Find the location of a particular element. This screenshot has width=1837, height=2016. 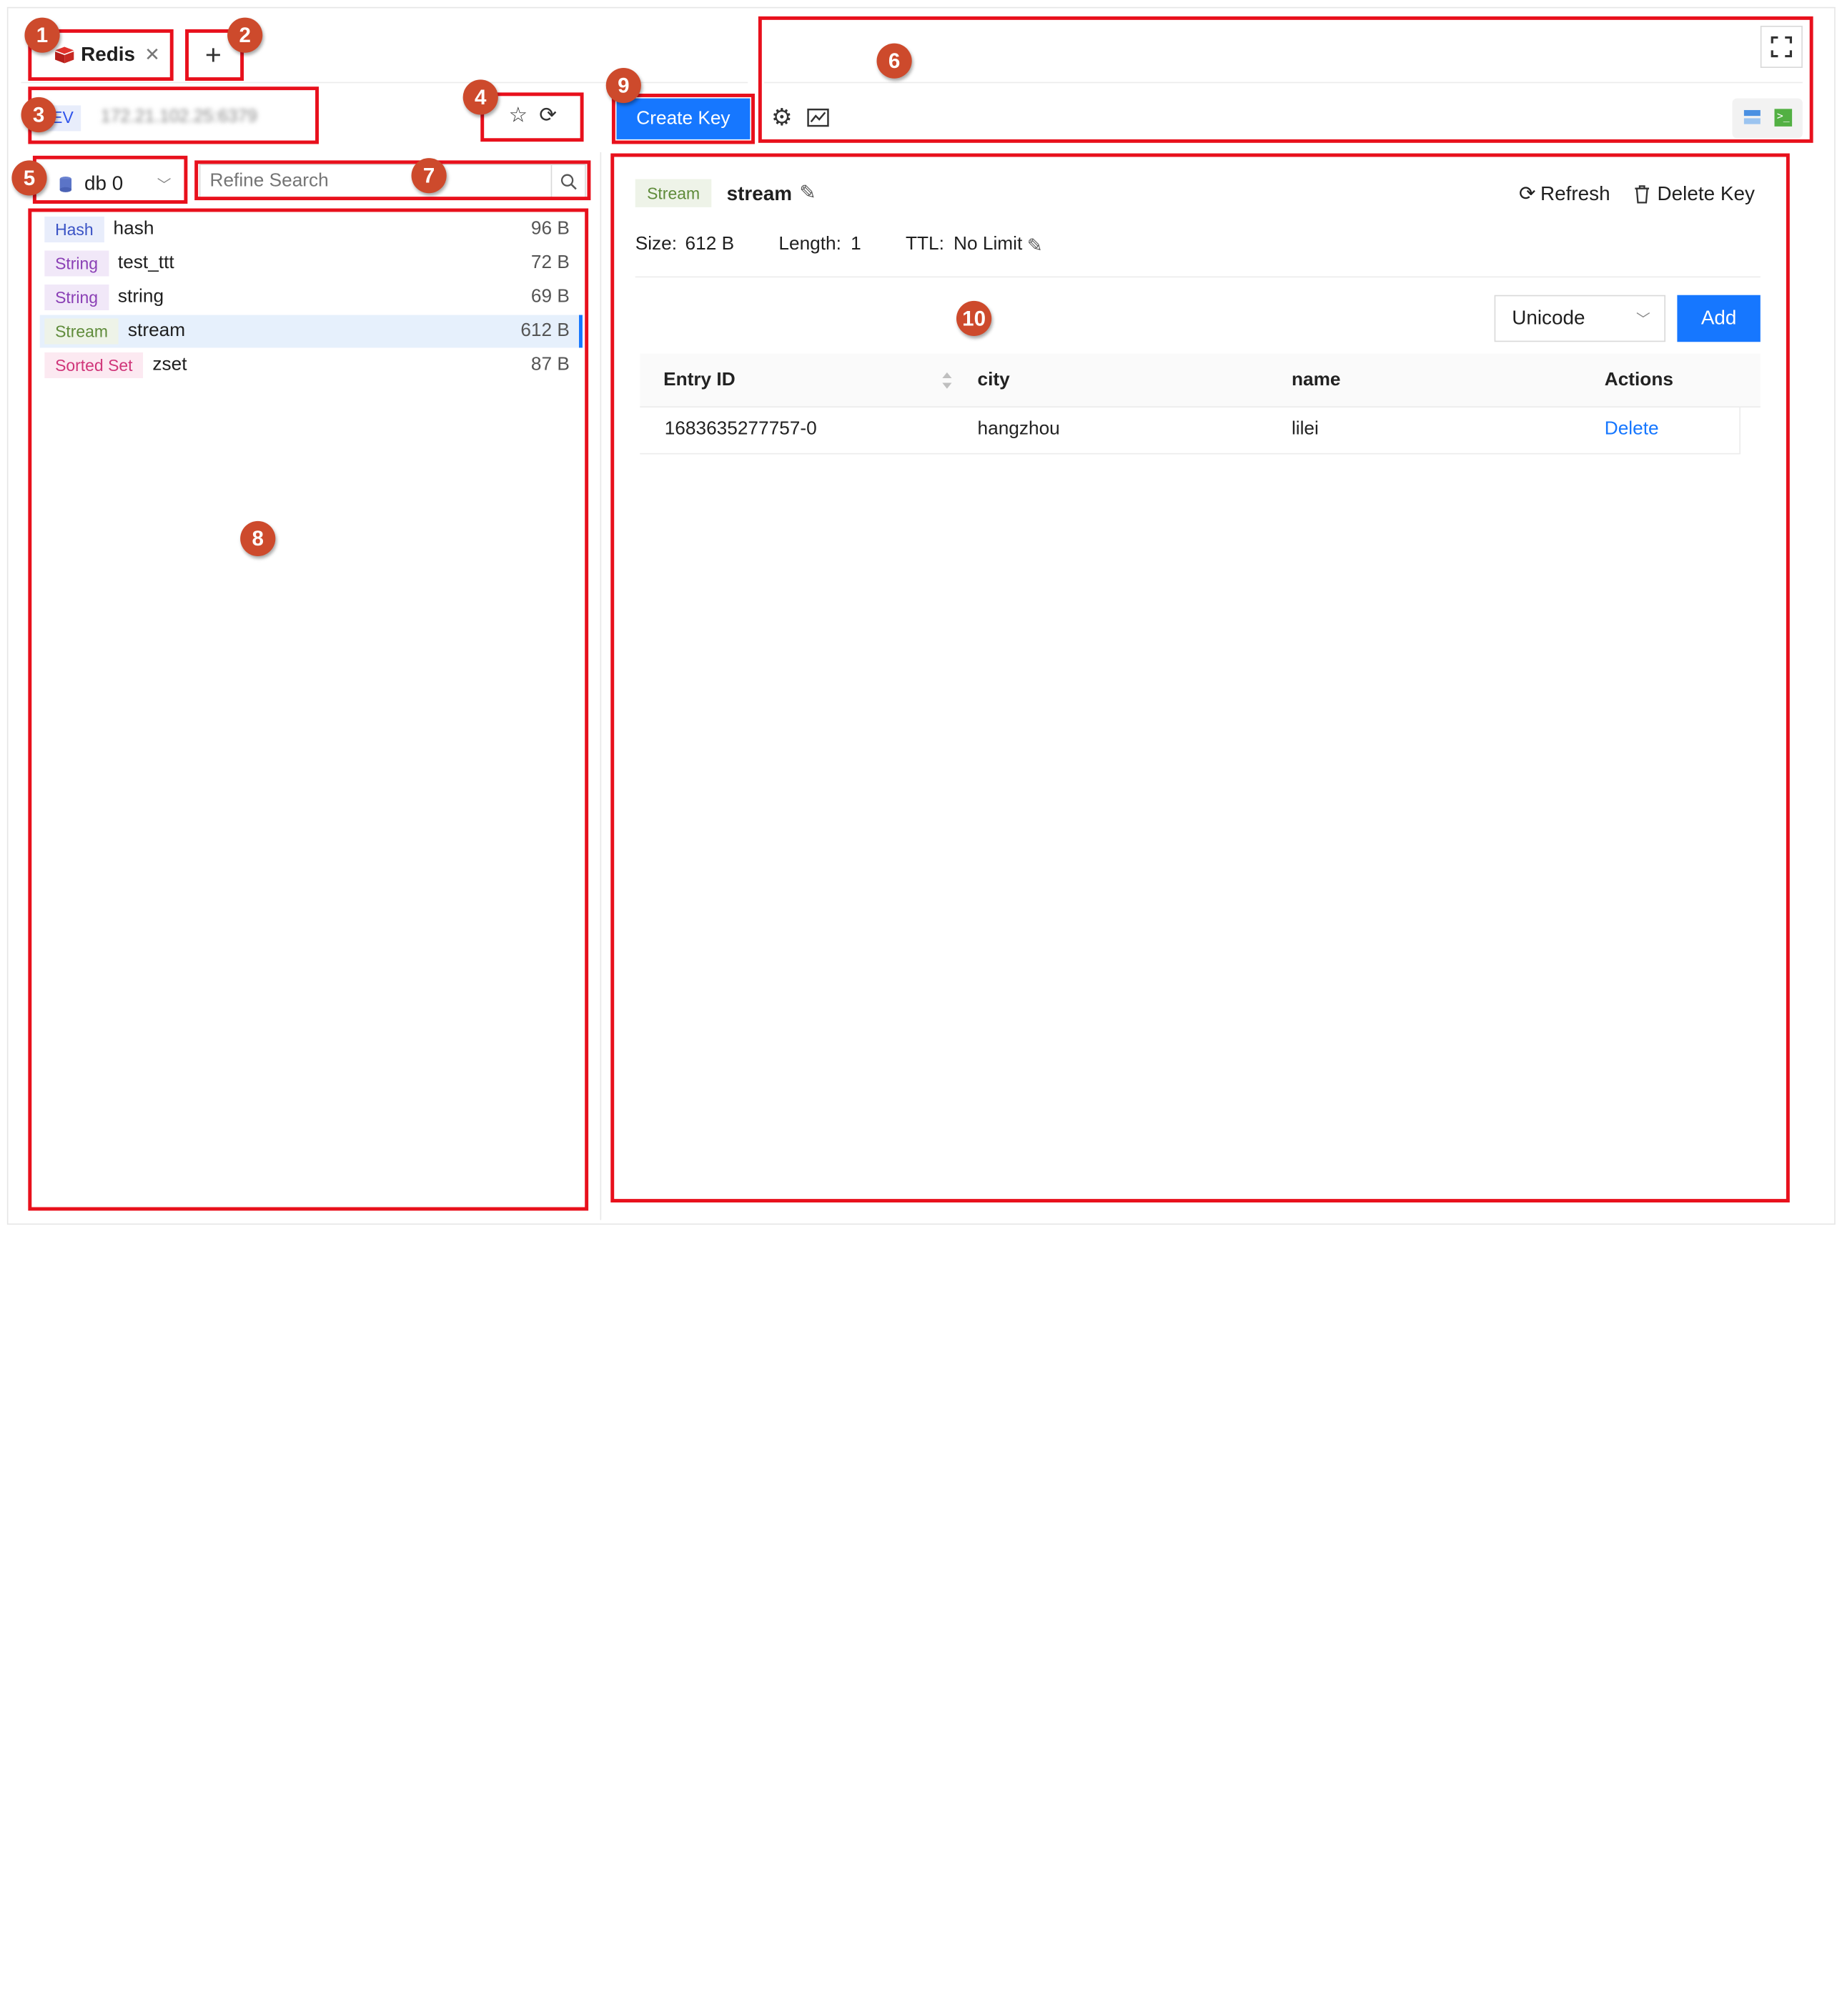

size-value: 612 B is located at coordinates (710, 244).